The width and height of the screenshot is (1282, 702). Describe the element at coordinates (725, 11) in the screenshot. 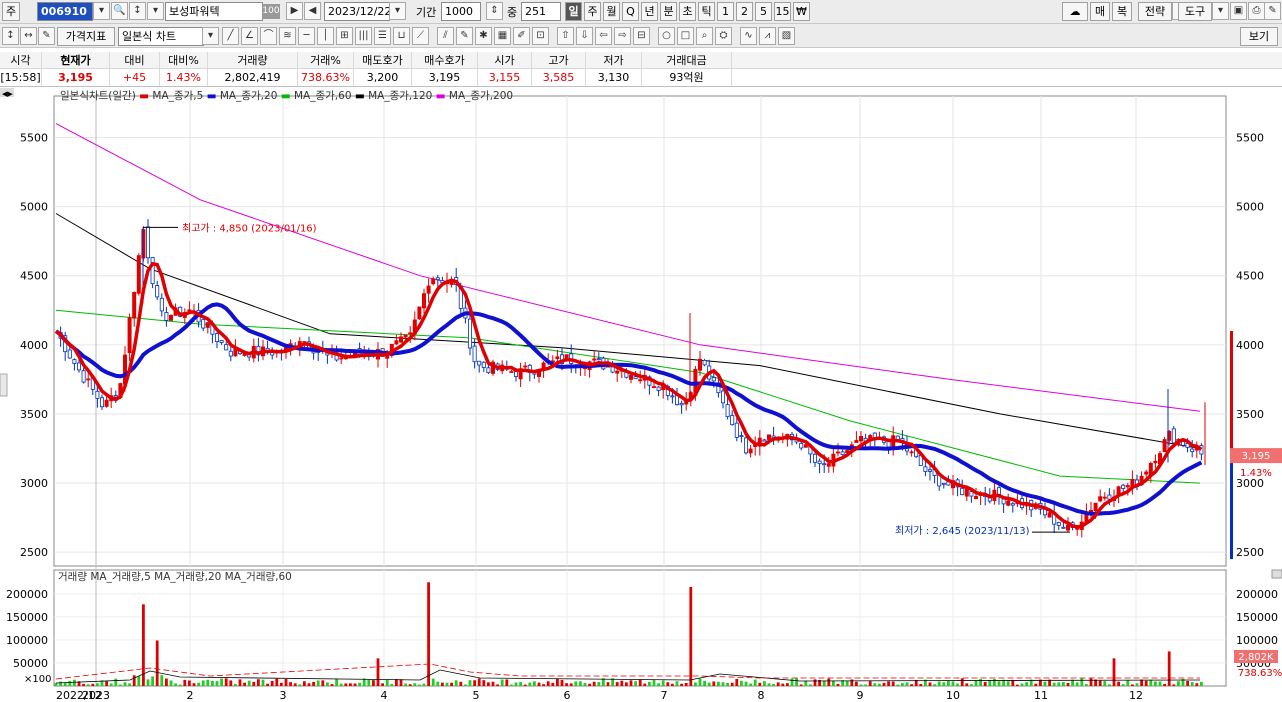

I see `timeframe-8: 1` at that location.